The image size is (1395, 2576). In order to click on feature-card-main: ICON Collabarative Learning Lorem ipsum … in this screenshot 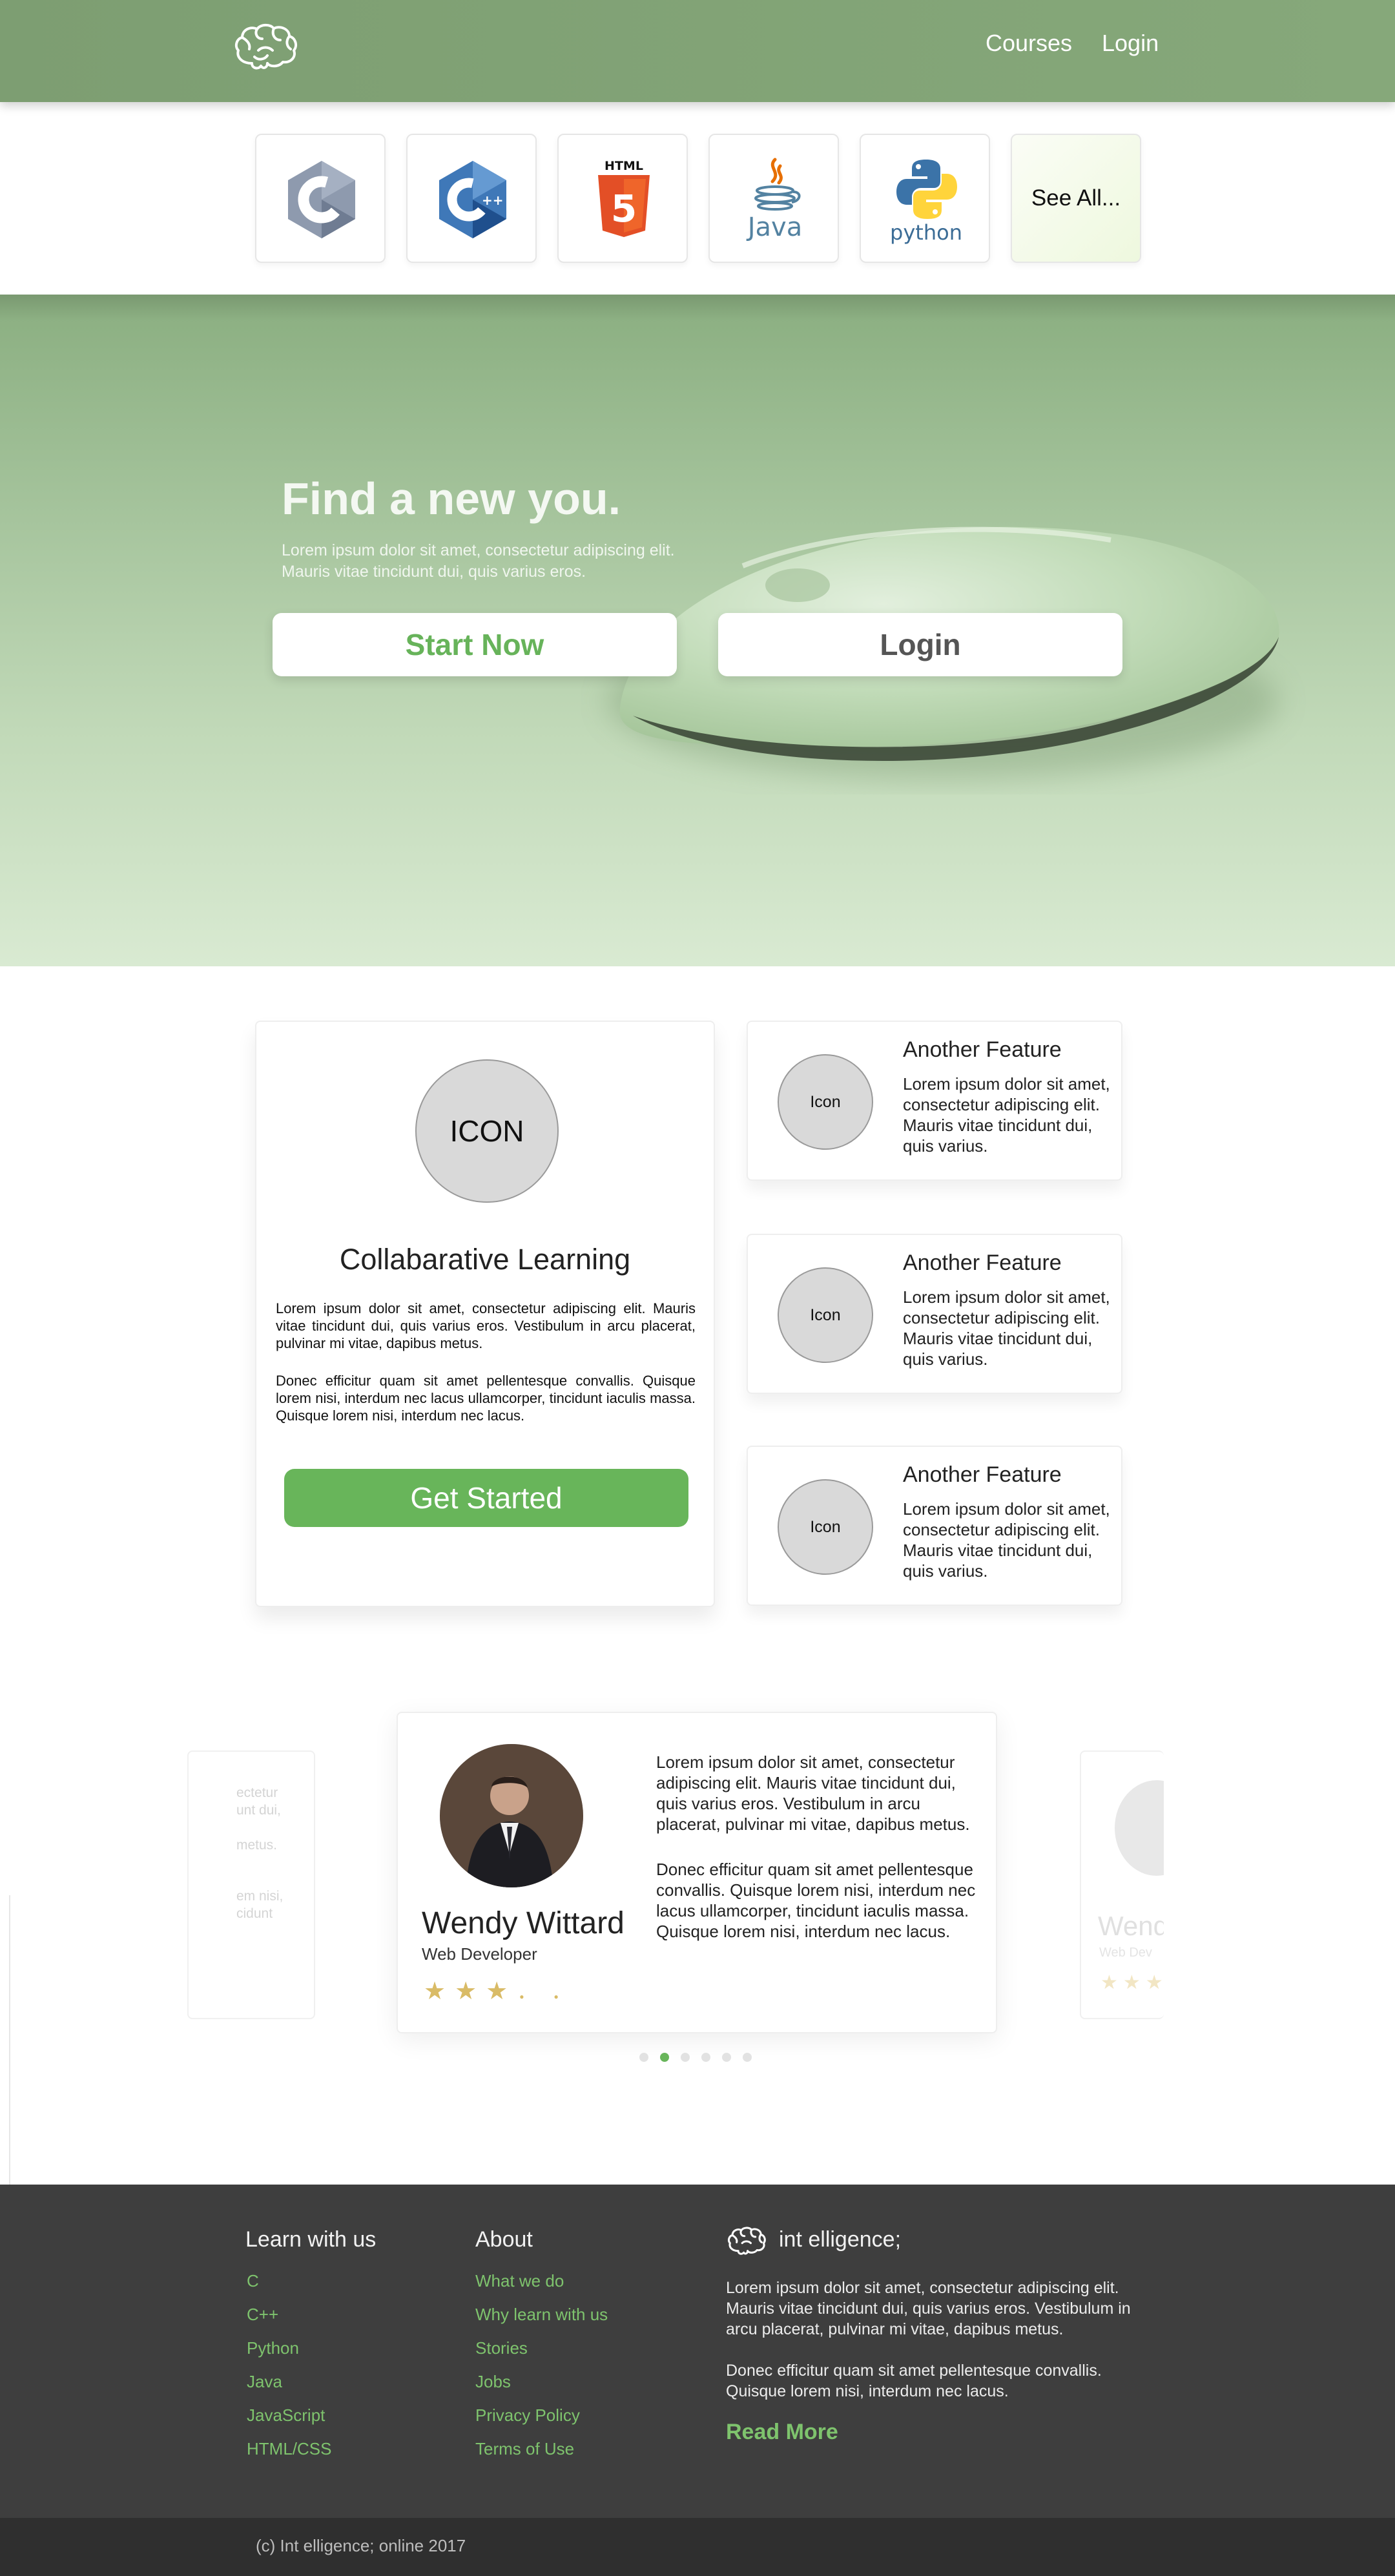, I will do `click(485, 1314)`.